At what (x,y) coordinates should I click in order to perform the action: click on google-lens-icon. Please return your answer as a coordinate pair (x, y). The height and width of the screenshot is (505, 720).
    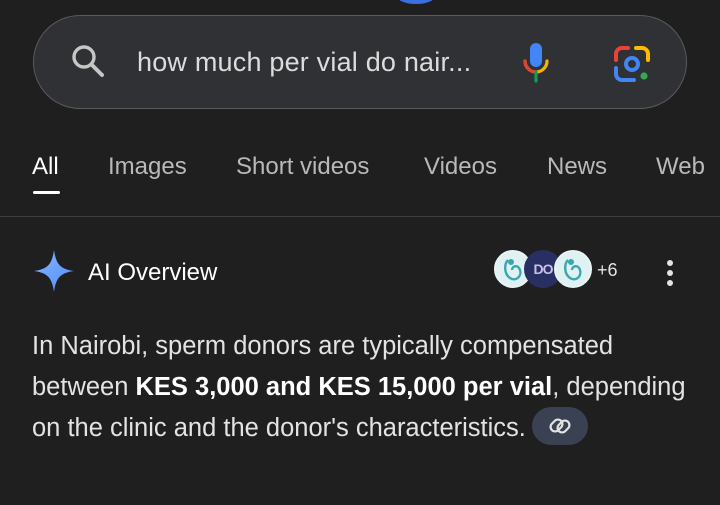
    Looking at the image, I should click on (632, 64).